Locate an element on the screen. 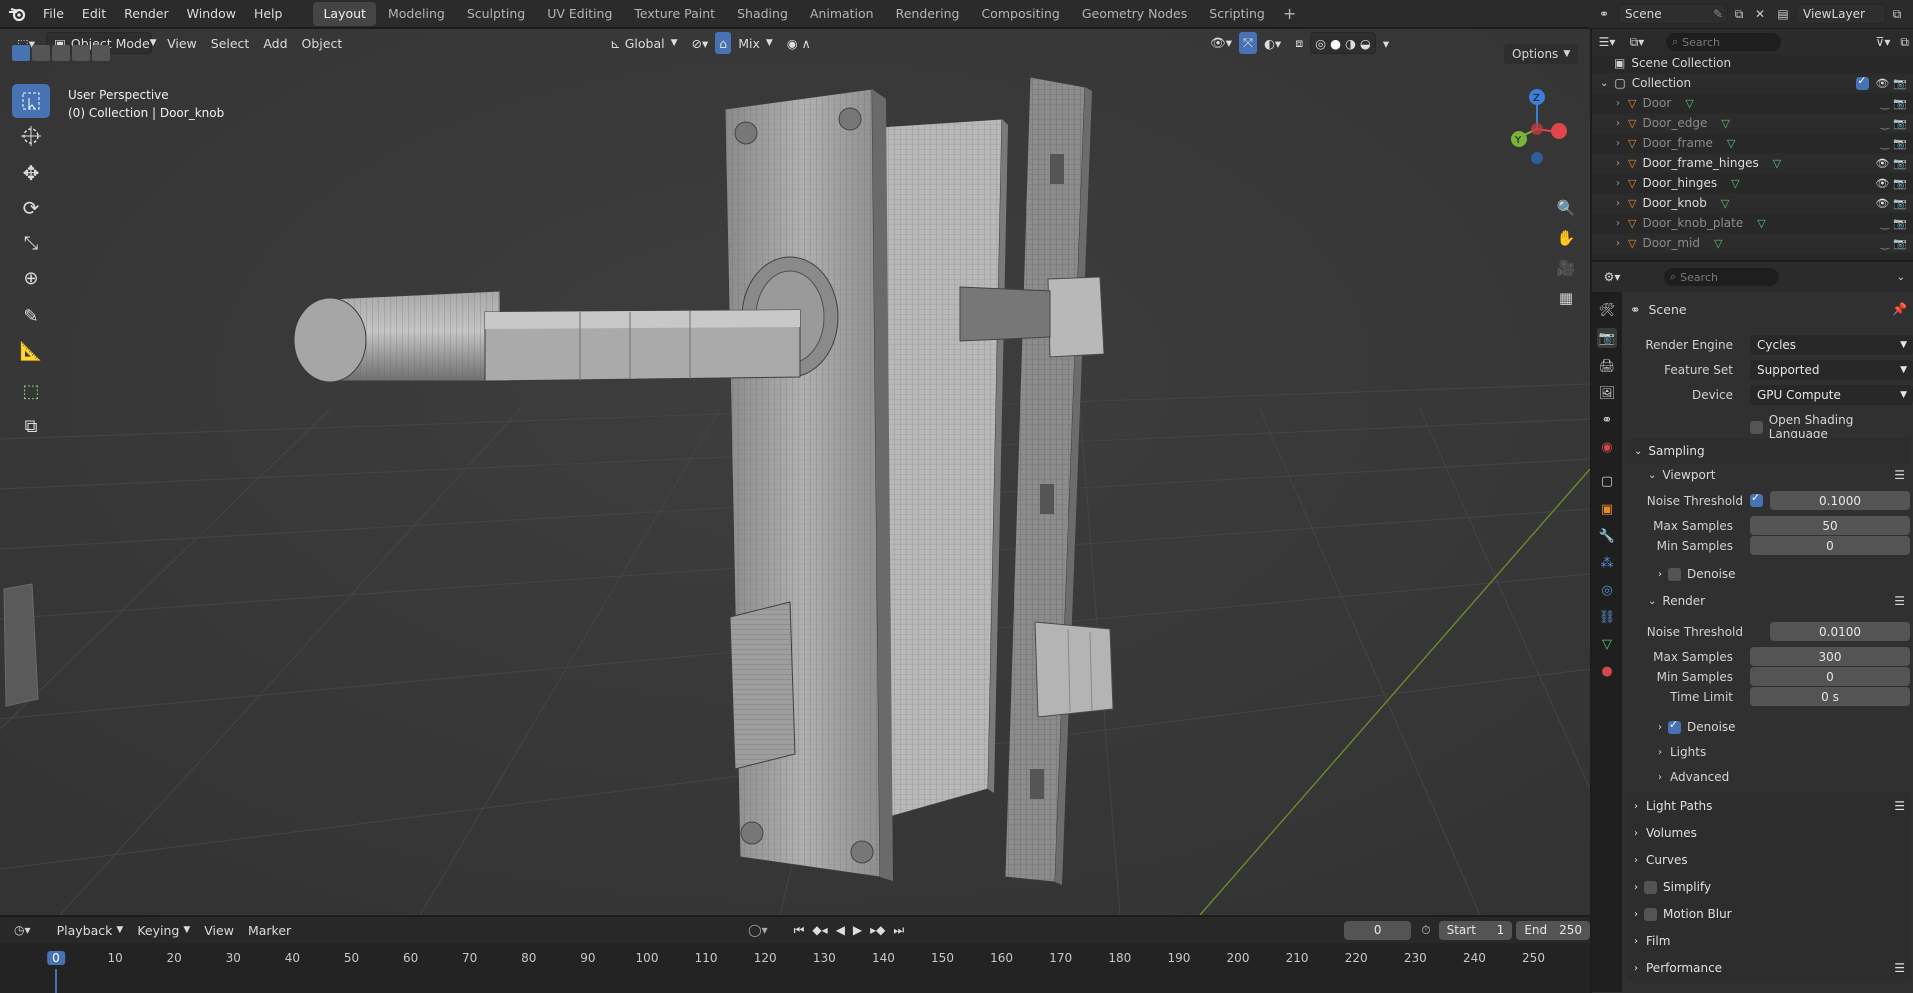 This screenshot has width=1913, height=993. xray-icon: ⧈ is located at coordinates (1299, 43).